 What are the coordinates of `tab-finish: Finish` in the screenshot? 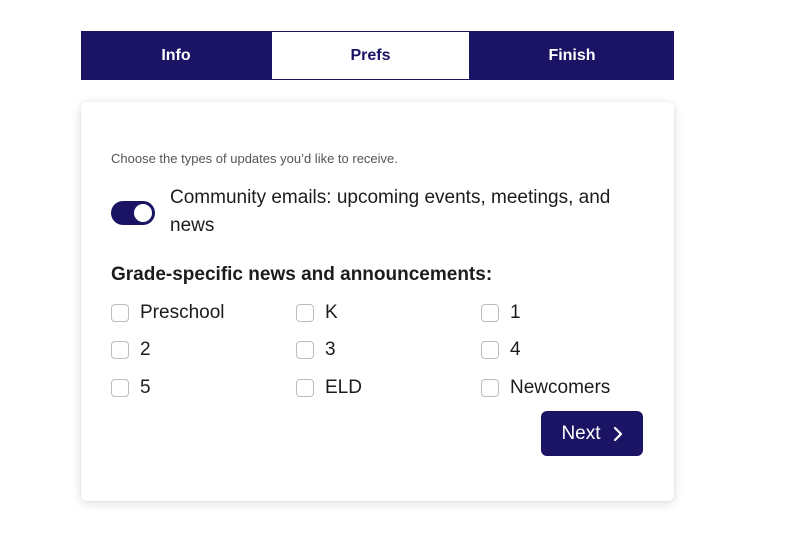 It's located at (572, 55).